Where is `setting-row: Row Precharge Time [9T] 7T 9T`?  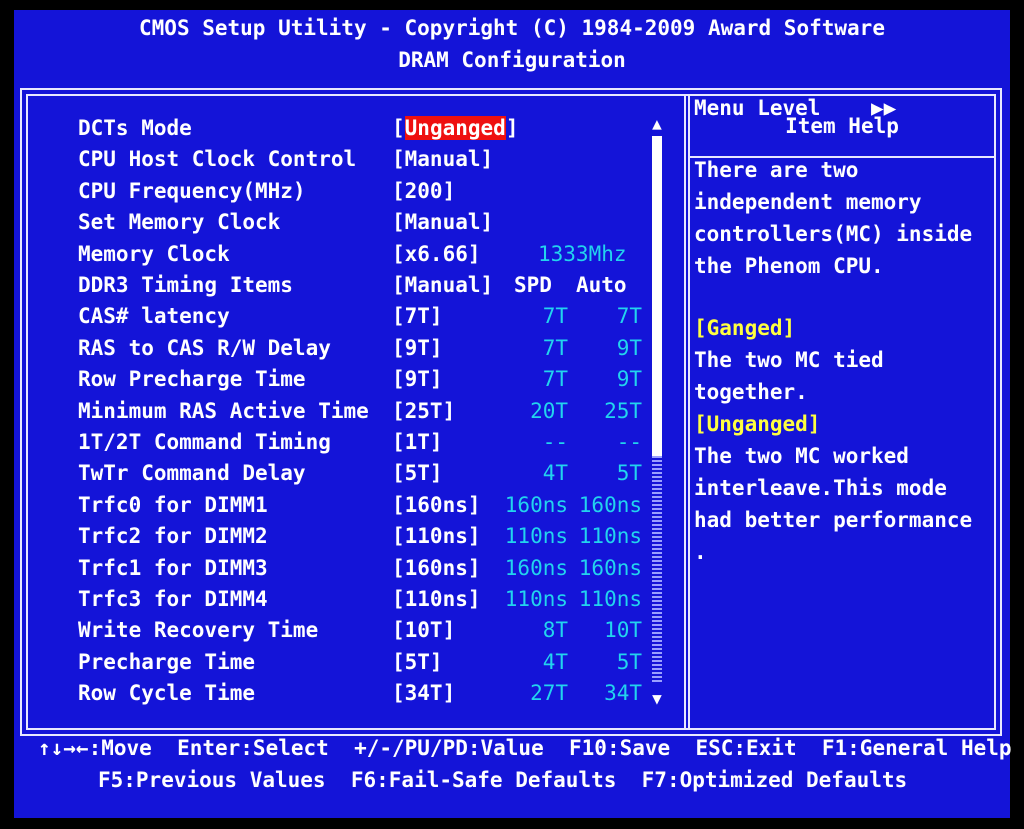 setting-row: Row Precharge Time [9T] 7T 9T is located at coordinates (368, 382).